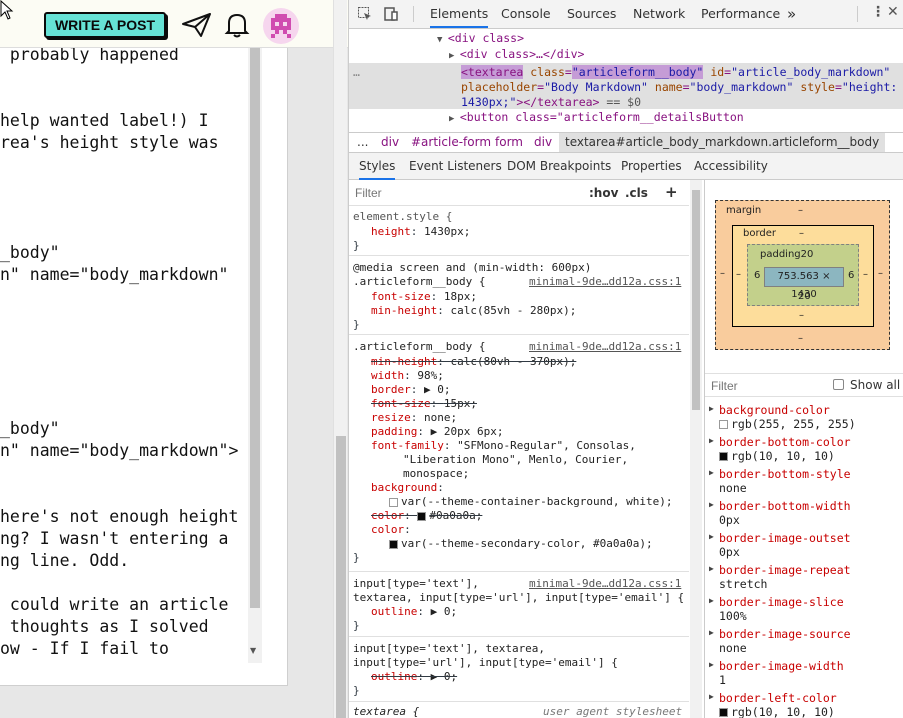  What do you see at coordinates (551, 102) in the screenshot?
I see `tree-node-textarea-end: 1430px;"></textarea> == $0` at bounding box center [551, 102].